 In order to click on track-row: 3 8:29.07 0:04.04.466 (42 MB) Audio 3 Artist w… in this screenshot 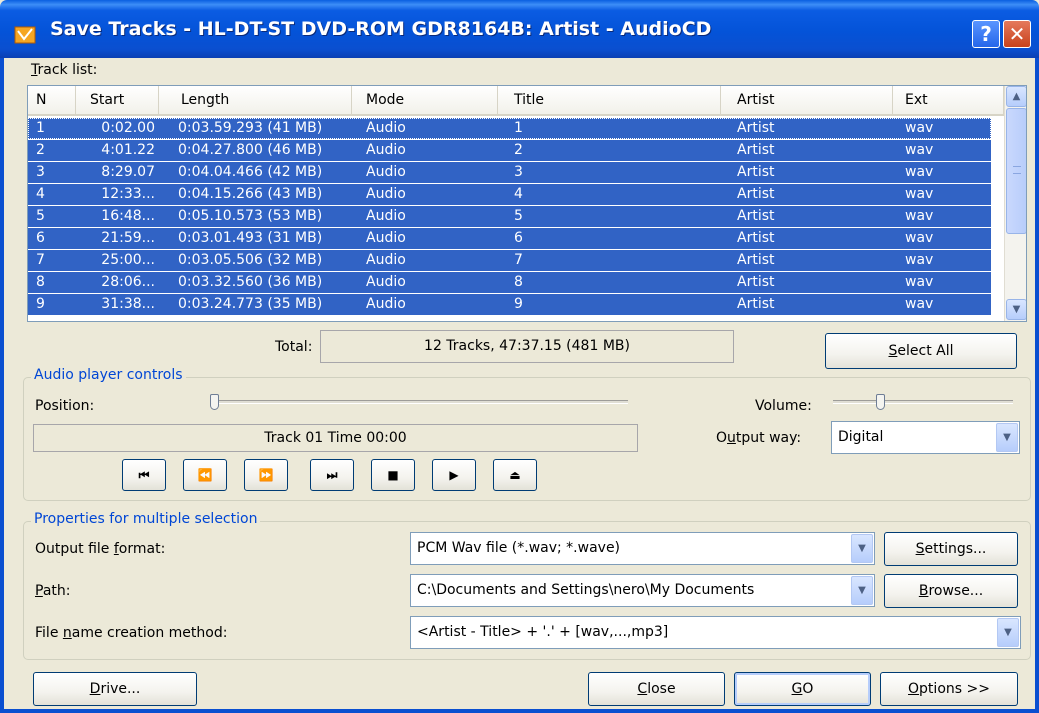, I will do `click(509, 172)`.